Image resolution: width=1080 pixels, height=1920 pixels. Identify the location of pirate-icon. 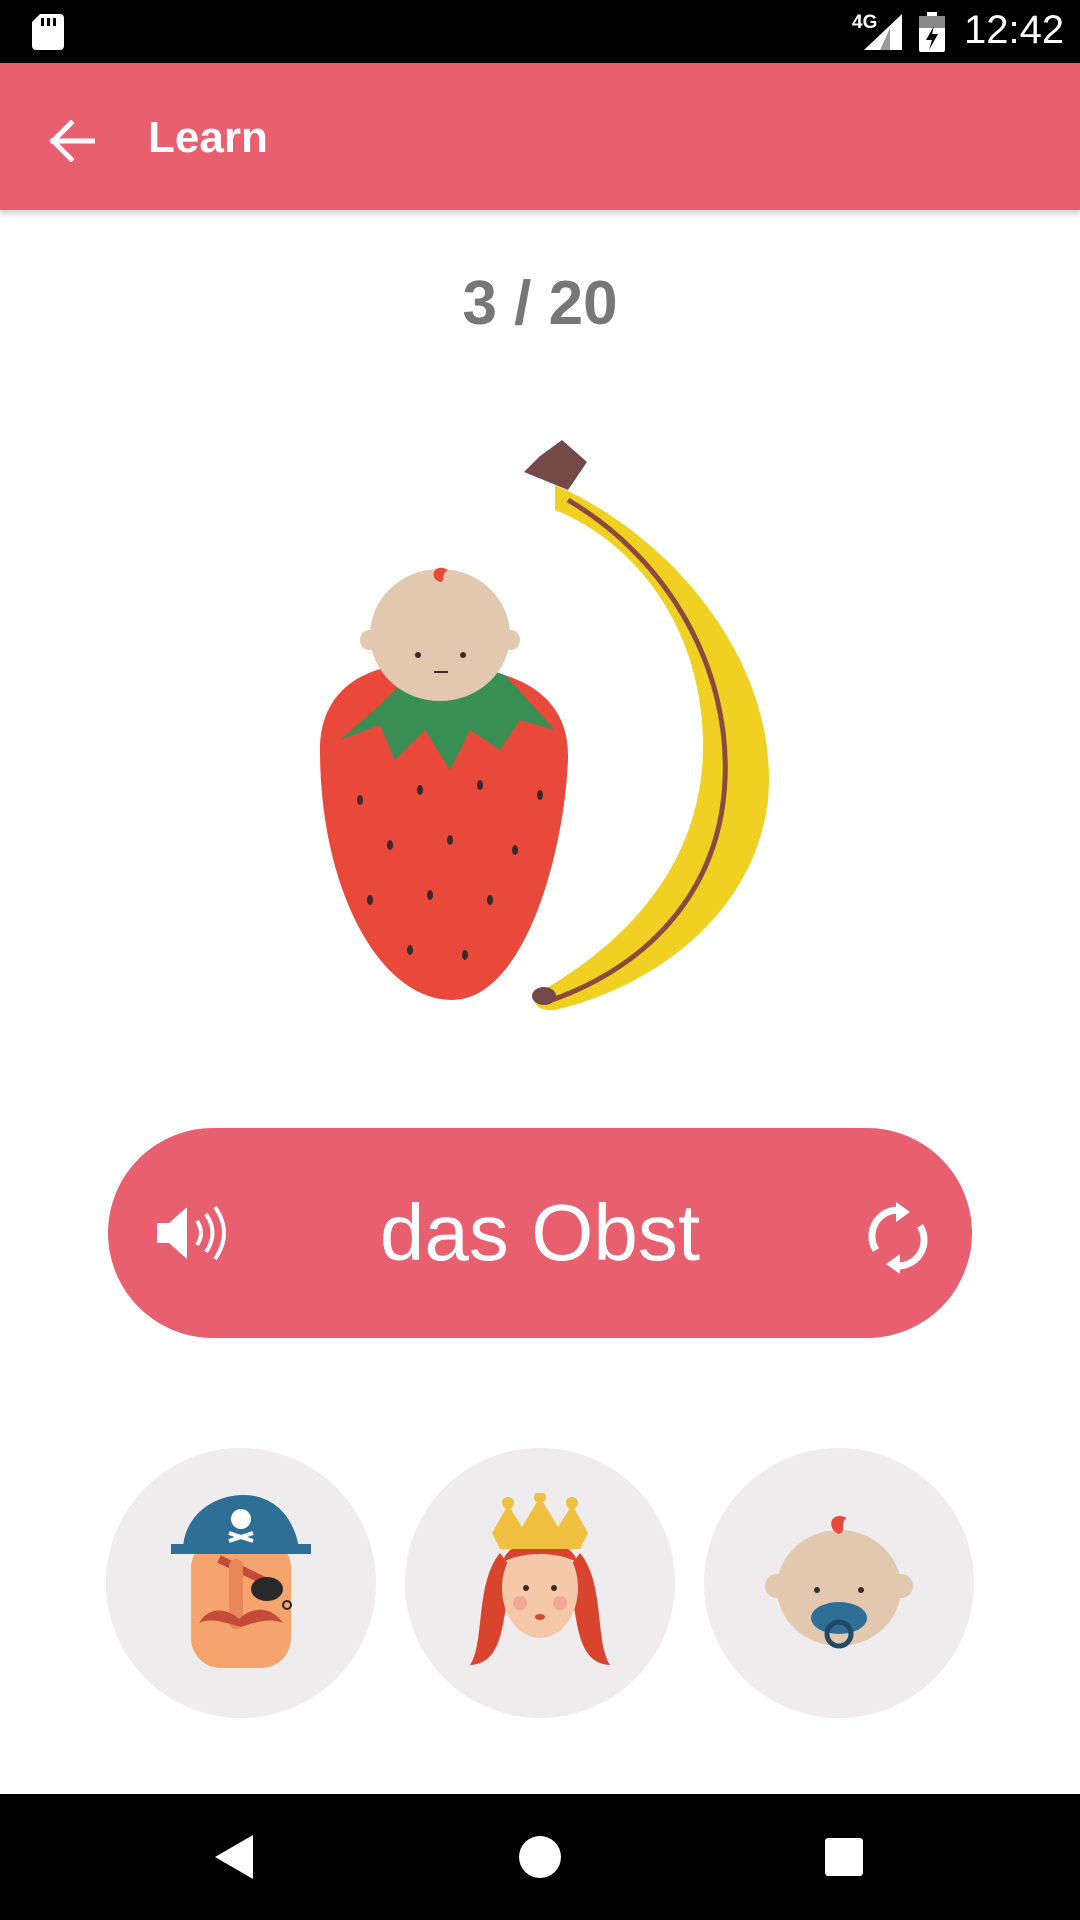
(241, 1581).